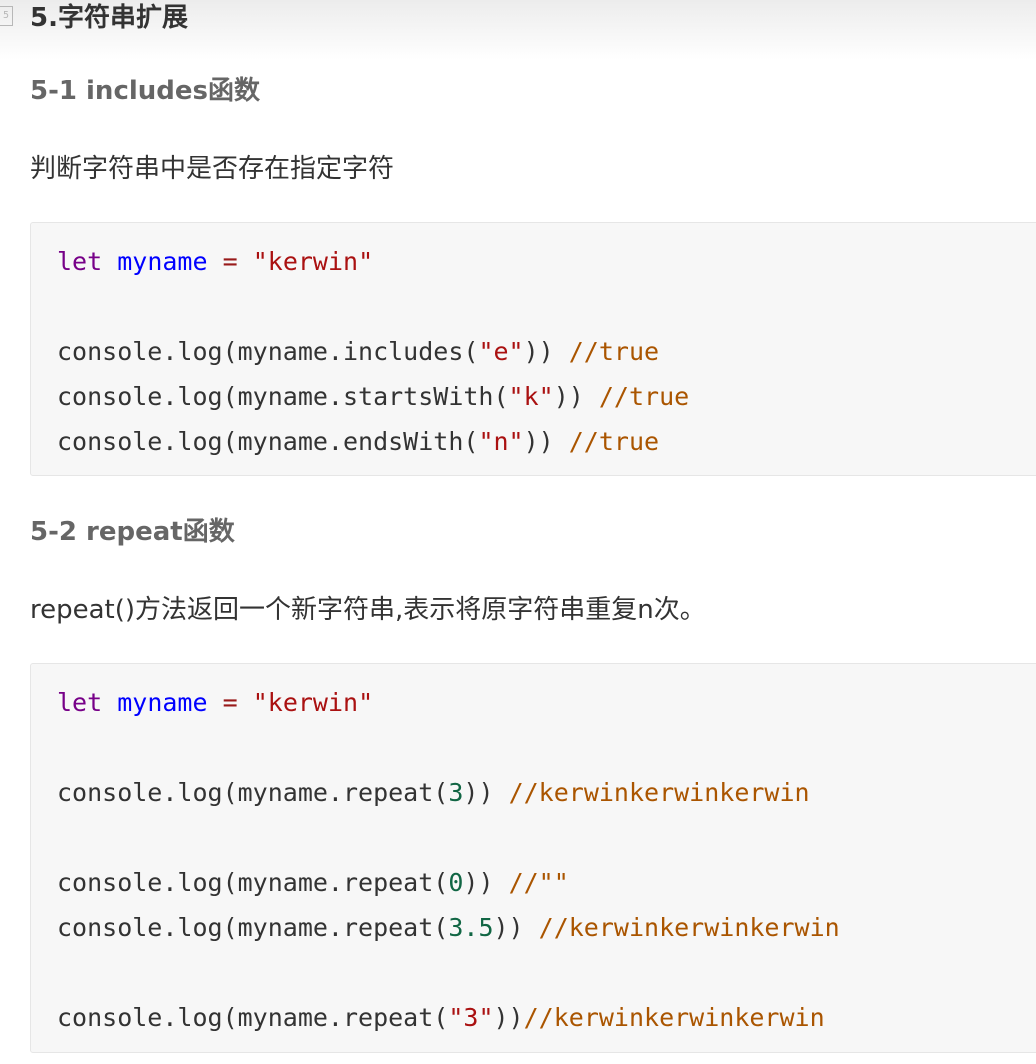 The height and width of the screenshot is (1064, 1036). What do you see at coordinates (501, 351) in the screenshot?
I see `code-string: "e"` at bounding box center [501, 351].